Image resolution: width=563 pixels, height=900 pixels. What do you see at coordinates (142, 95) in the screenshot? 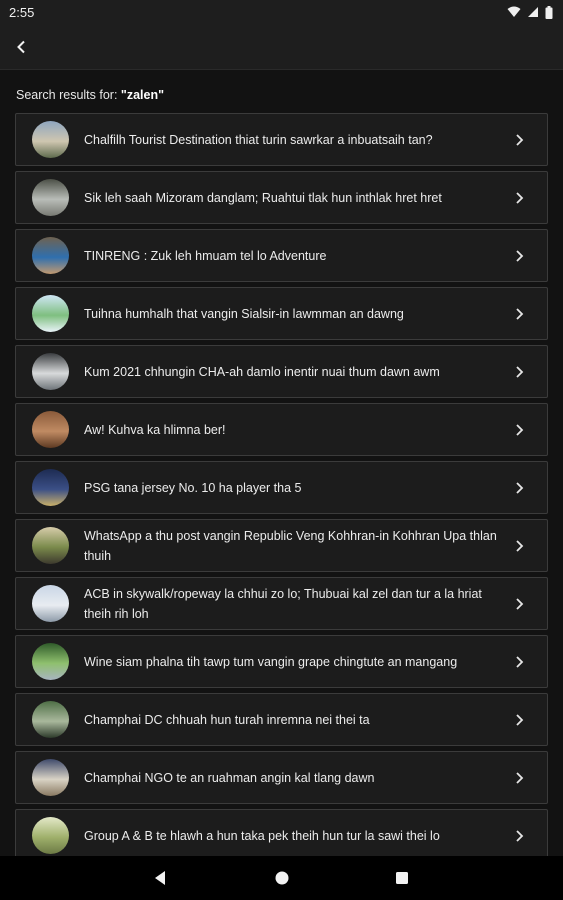
I see `search-query: "zalen"` at bounding box center [142, 95].